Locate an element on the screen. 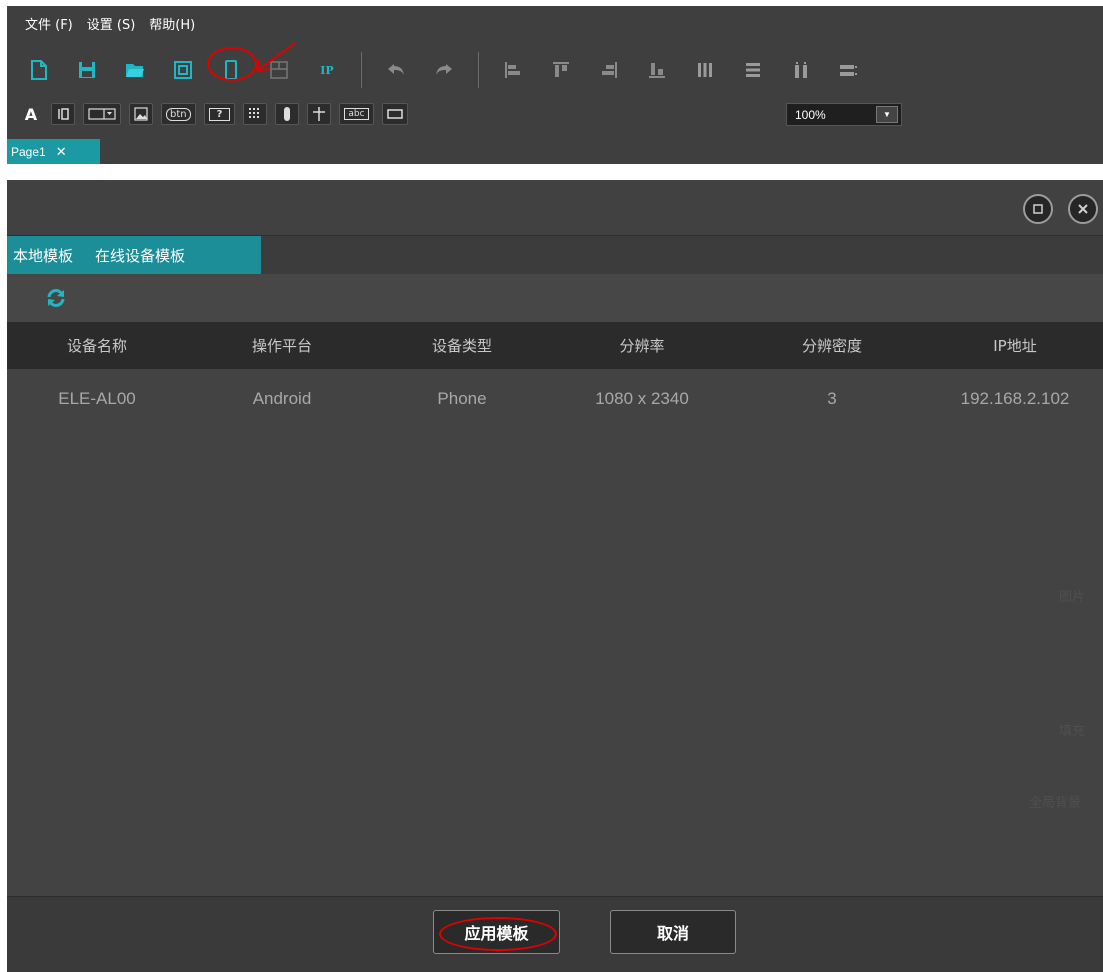 The width and height of the screenshot is (1103, 972). align-left-button is located at coordinates (513, 70).